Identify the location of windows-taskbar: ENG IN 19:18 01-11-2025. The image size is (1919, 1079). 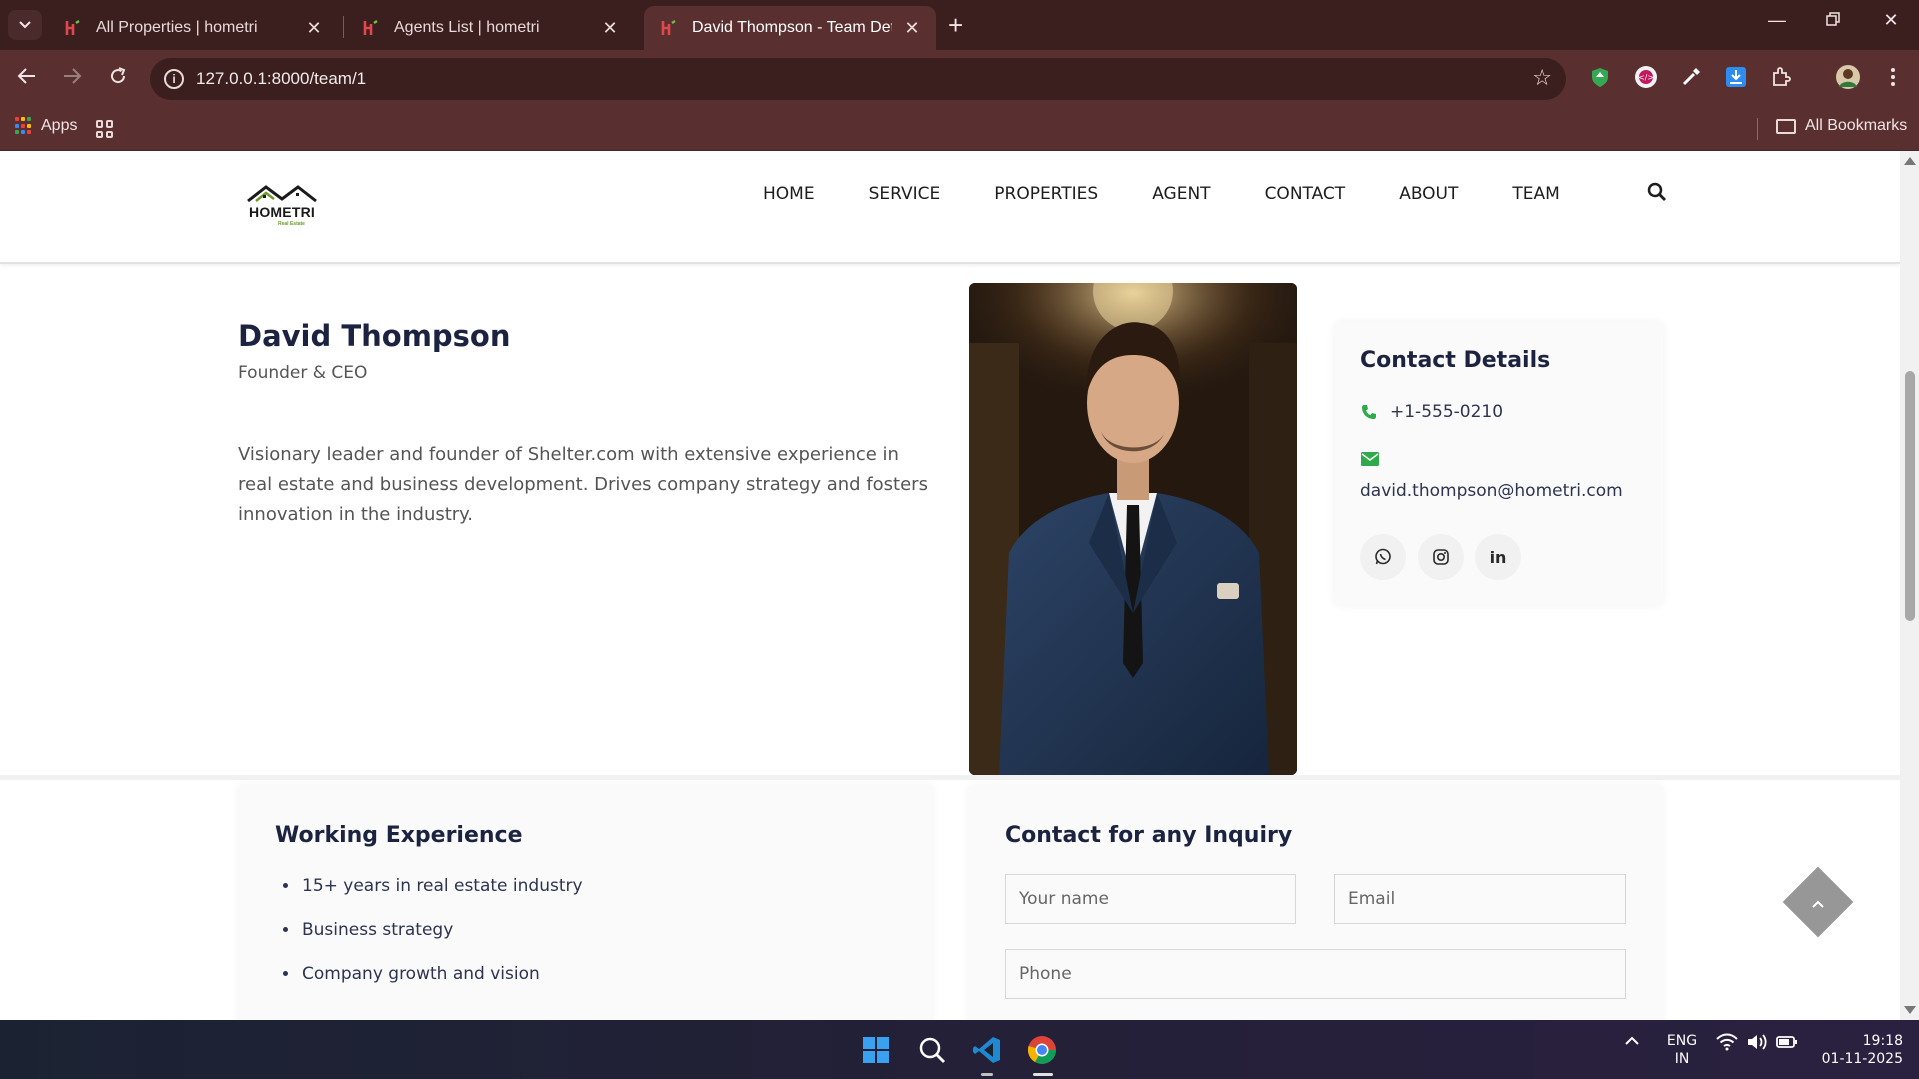
(959, 1049).